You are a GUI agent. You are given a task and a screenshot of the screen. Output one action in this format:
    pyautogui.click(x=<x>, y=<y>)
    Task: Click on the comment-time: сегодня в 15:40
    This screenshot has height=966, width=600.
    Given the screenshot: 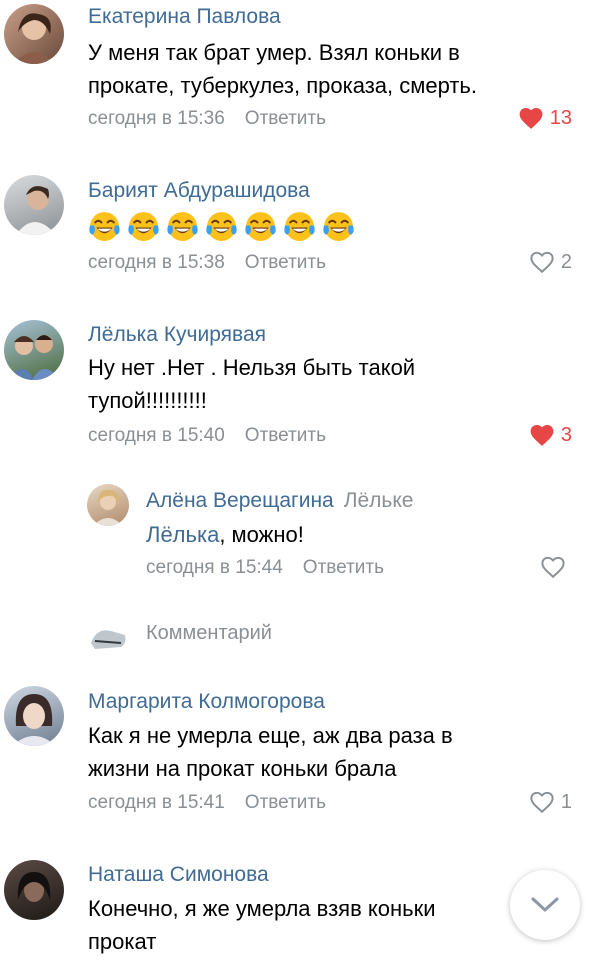 What is the action you would take?
    pyautogui.click(x=156, y=435)
    